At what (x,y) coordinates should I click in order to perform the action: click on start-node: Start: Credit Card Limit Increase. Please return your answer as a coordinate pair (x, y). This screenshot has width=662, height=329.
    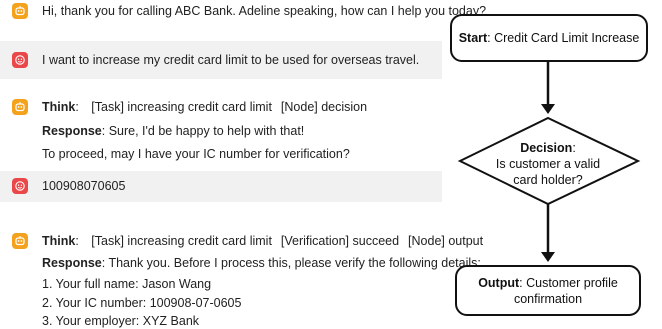
    Looking at the image, I should click on (549, 38).